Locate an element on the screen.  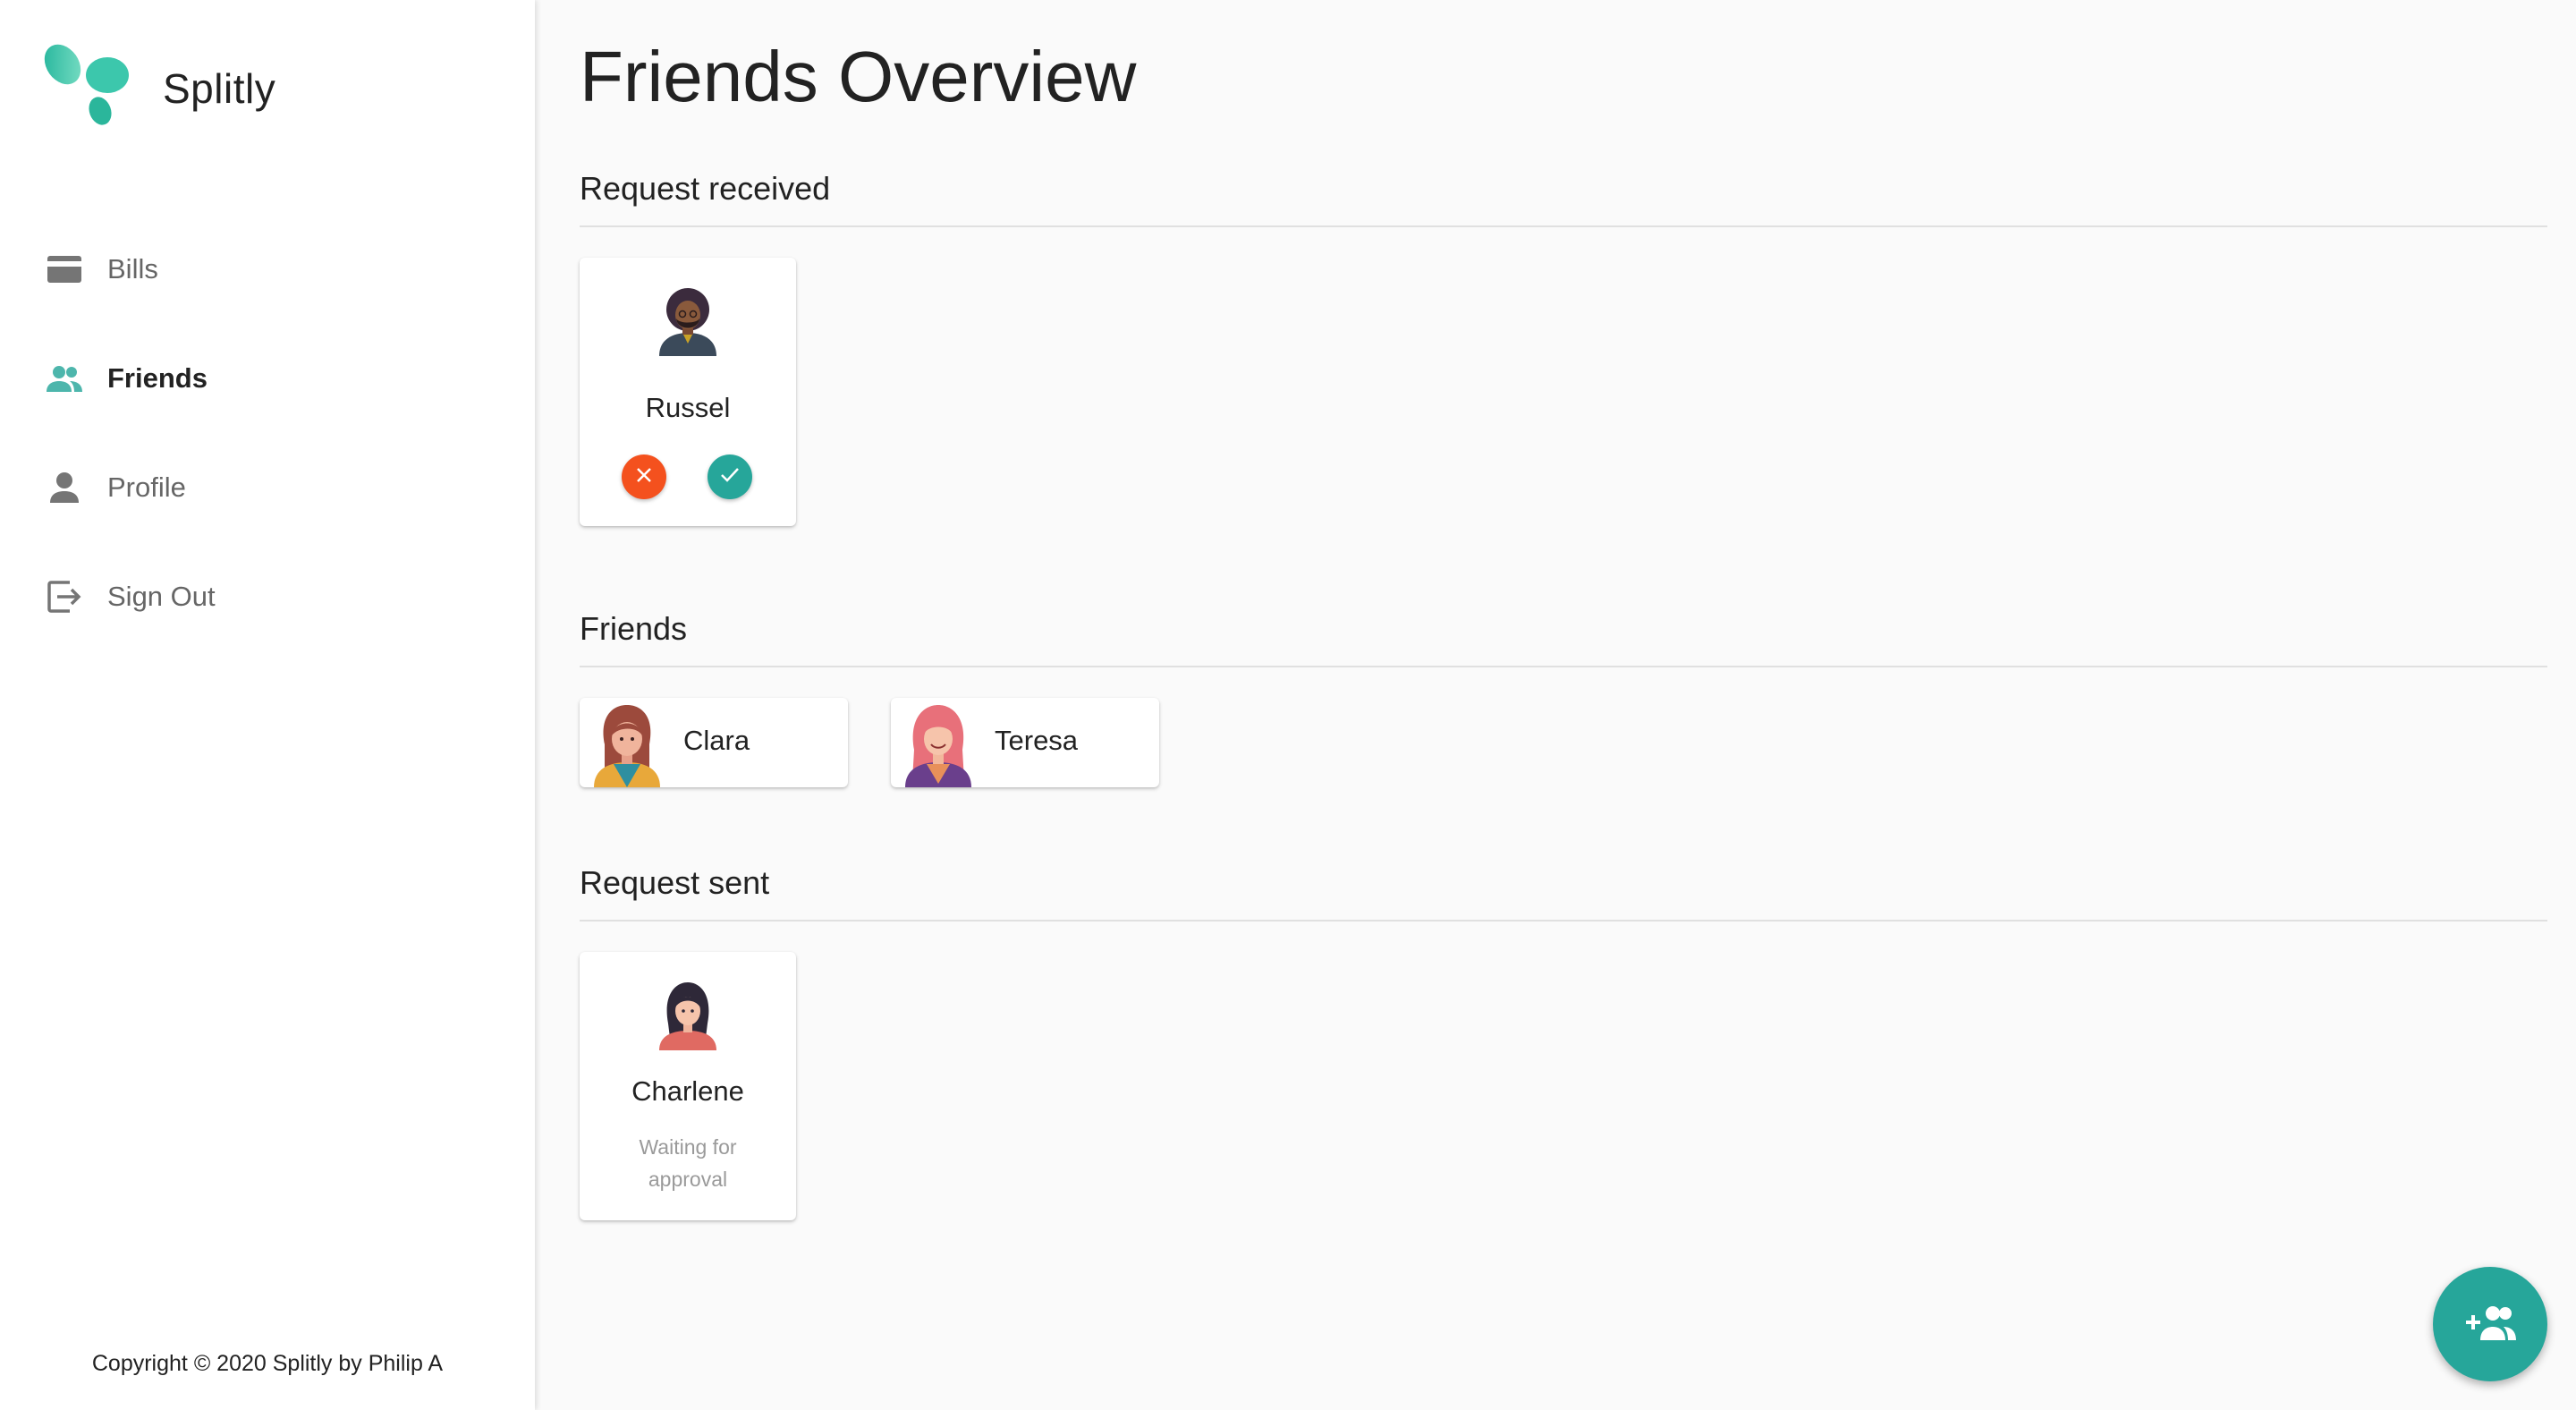
friend-card: Teresa is located at coordinates (1025, 743).